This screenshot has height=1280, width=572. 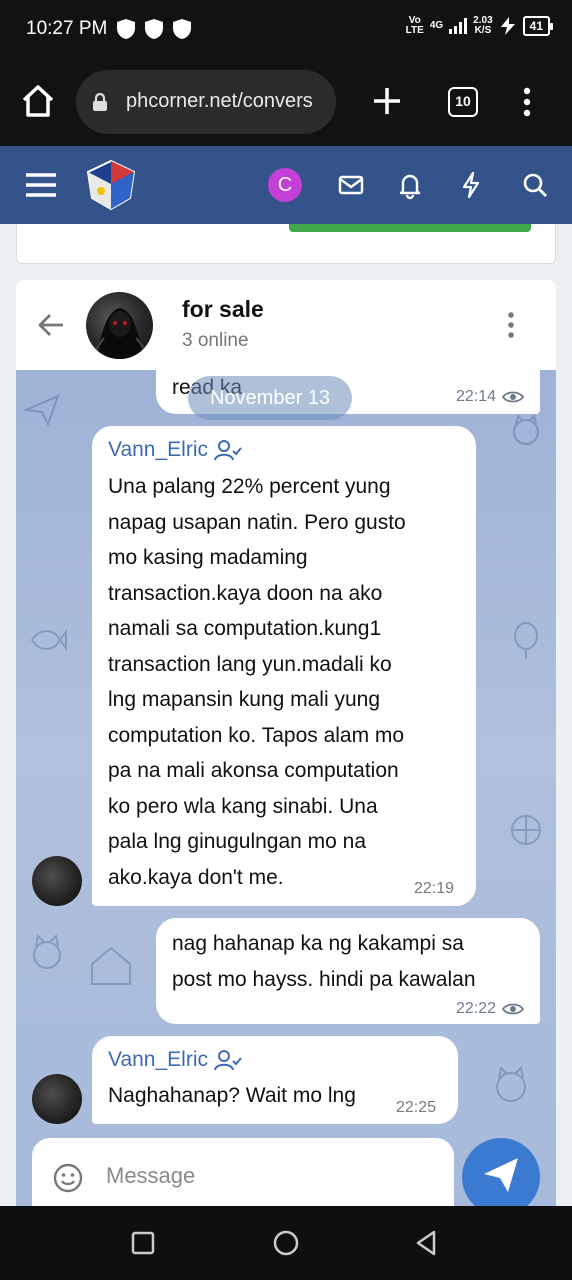 I want to click on message-line: post mo hayss. hindi pa kawalan, so click(x=324, y=979).